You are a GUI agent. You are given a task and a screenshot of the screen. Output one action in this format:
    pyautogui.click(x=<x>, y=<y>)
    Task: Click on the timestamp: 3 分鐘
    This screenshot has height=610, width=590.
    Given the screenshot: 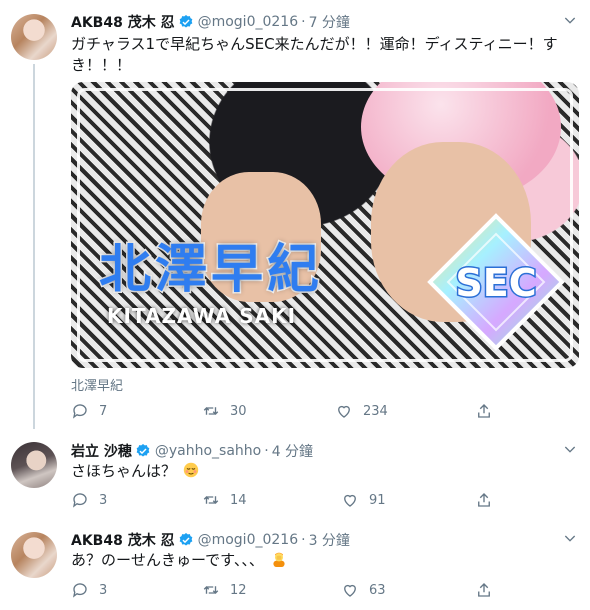 What is the action you would take?
    pyautogui.click(x=329, y=540)
    